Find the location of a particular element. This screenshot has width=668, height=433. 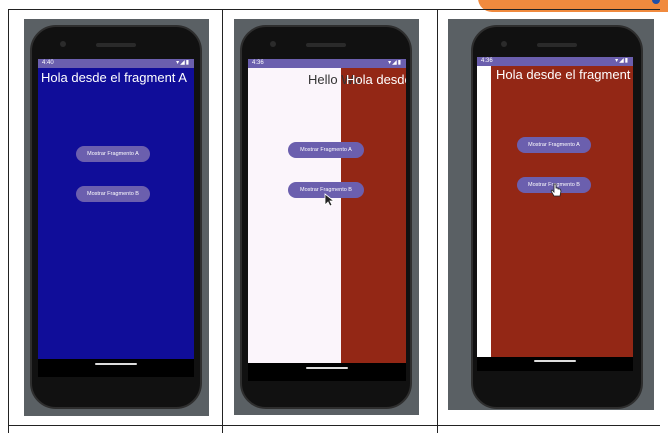

status-bar: 4:40 ▾◢▮ is located at coordinates (116, 63).